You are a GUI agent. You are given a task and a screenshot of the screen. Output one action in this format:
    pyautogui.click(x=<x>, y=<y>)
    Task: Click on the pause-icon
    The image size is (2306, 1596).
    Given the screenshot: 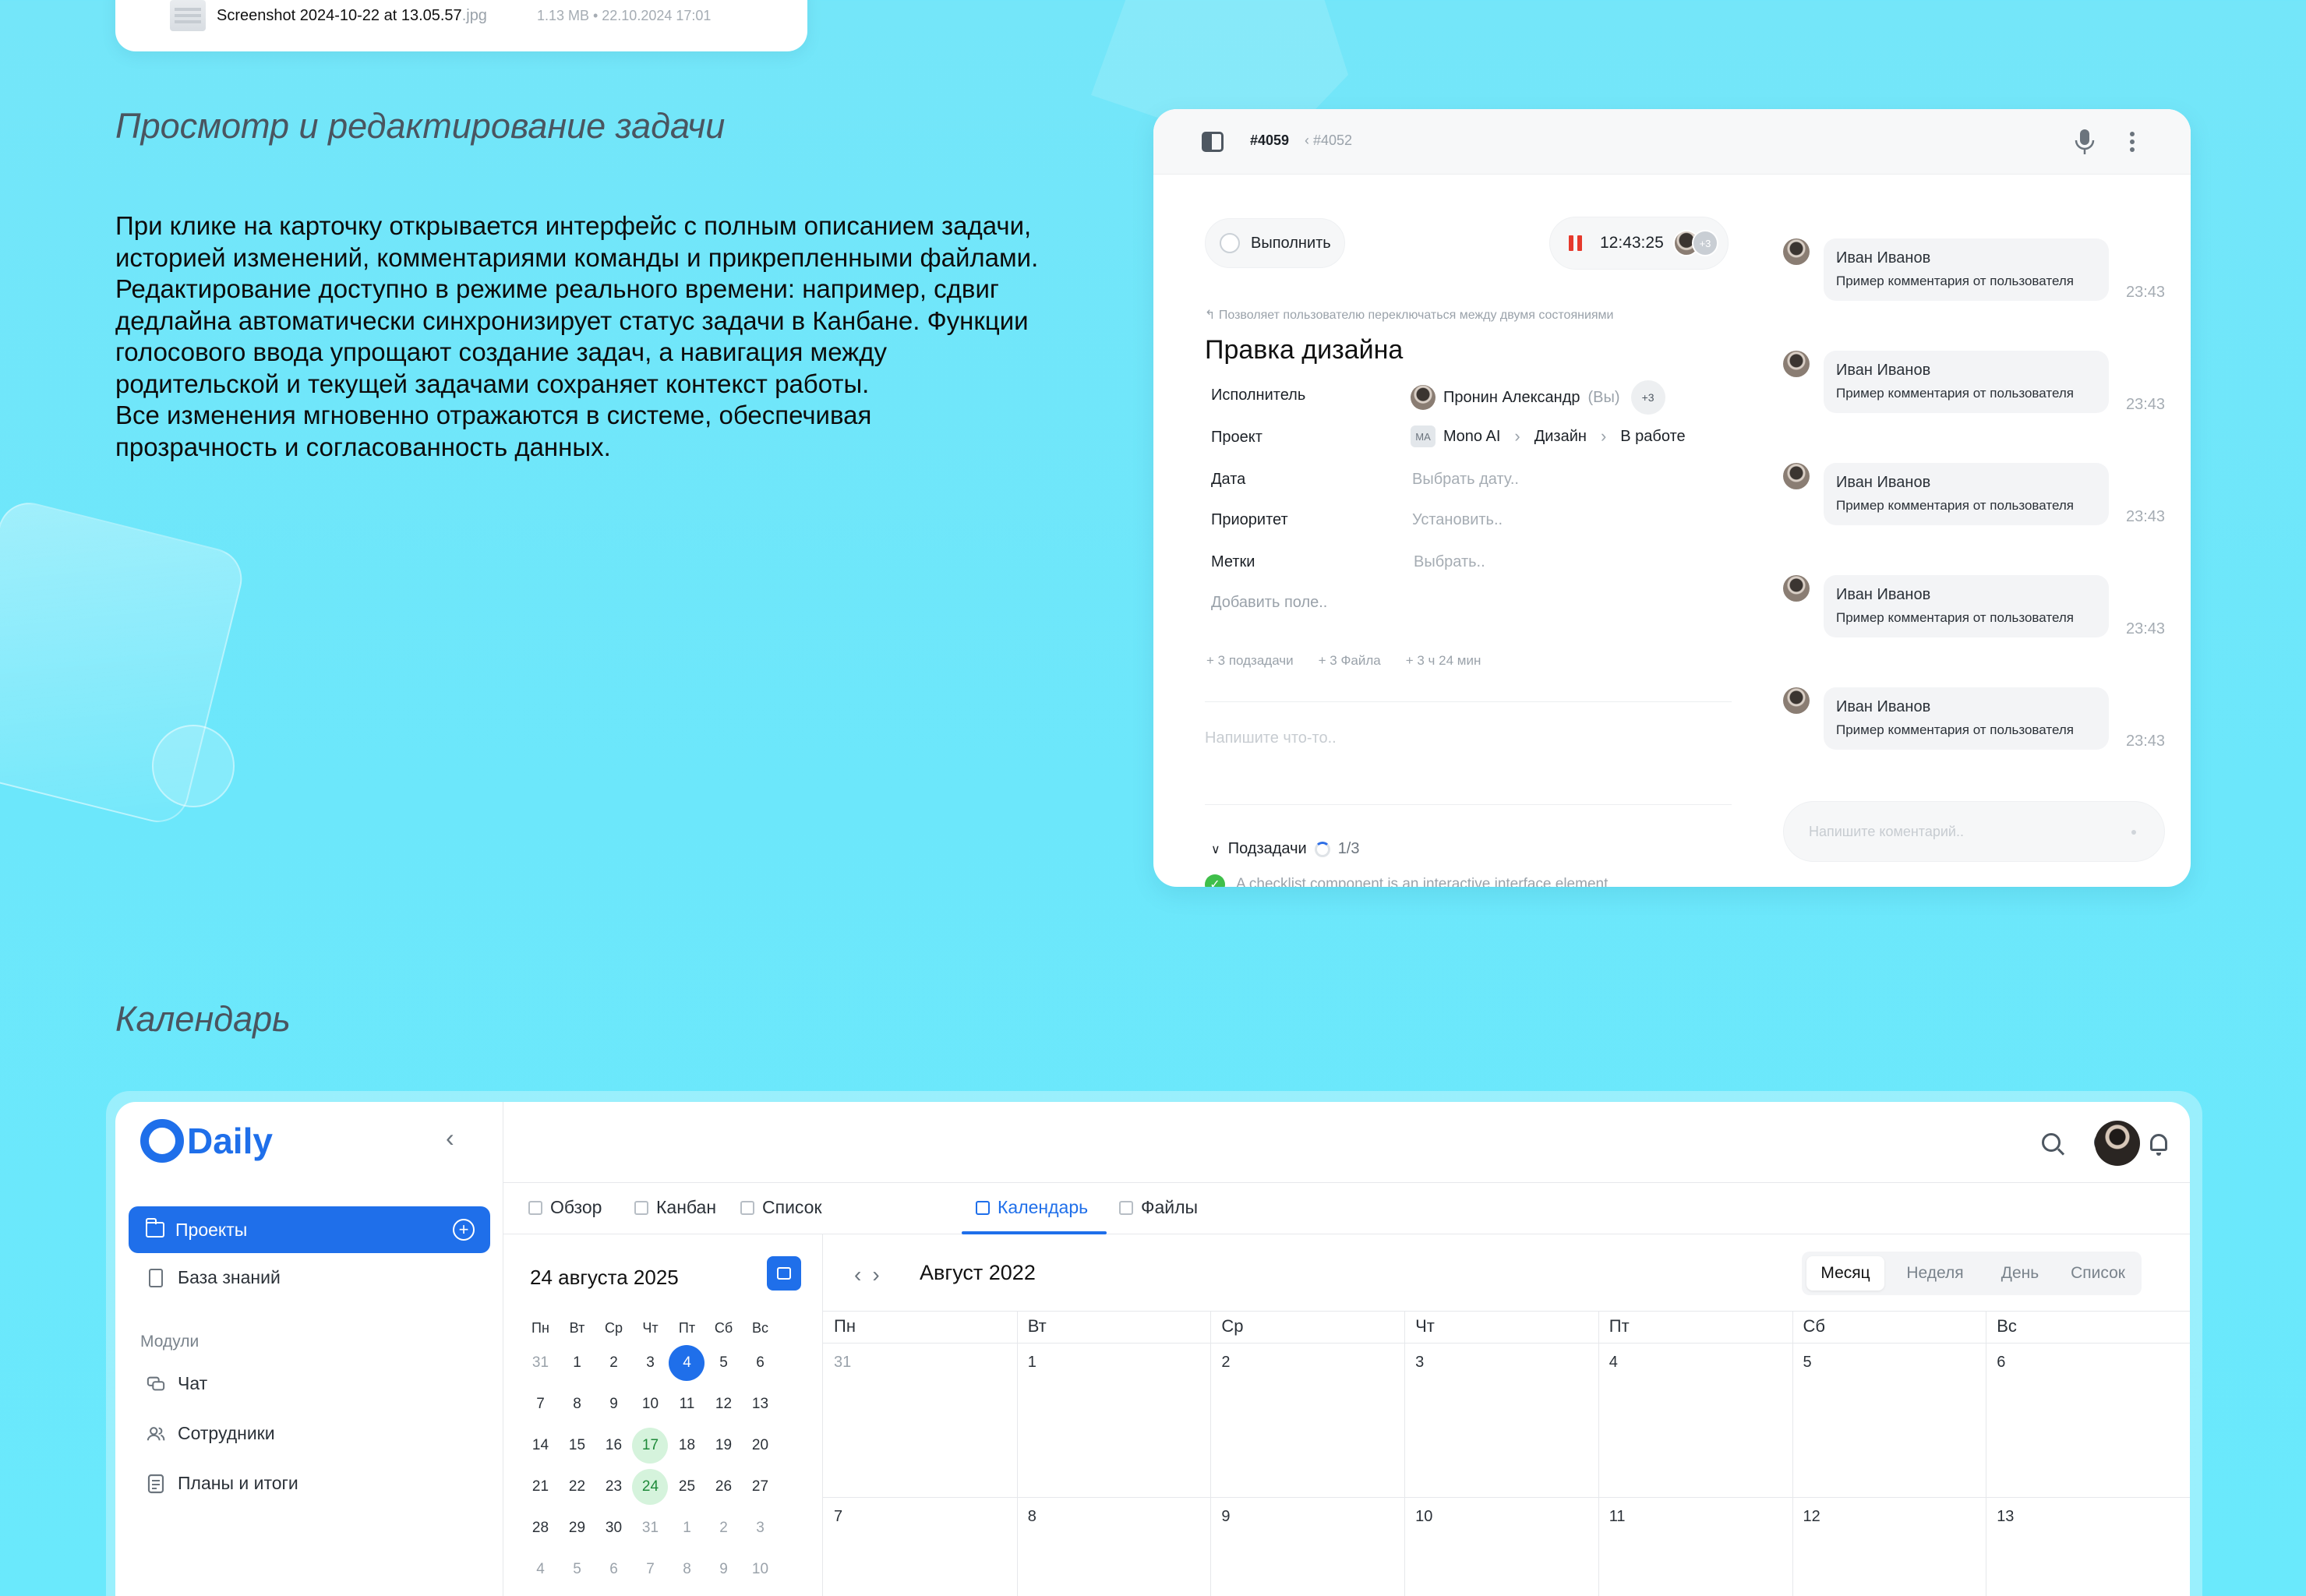 What is the action you would take?
    pyautogui.click(x=1576, y=243)
    